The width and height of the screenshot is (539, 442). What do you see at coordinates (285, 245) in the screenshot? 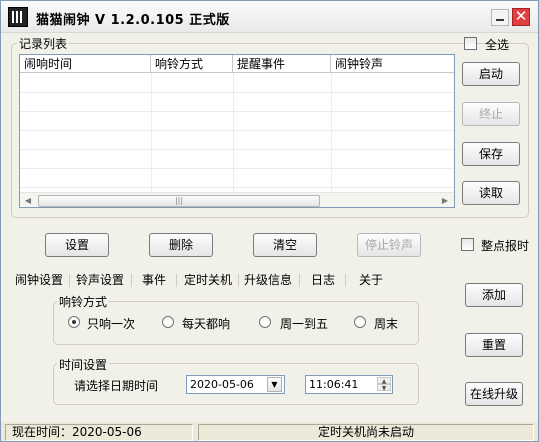
I see `clear-button: 清空` at bounding box center [285, 245].